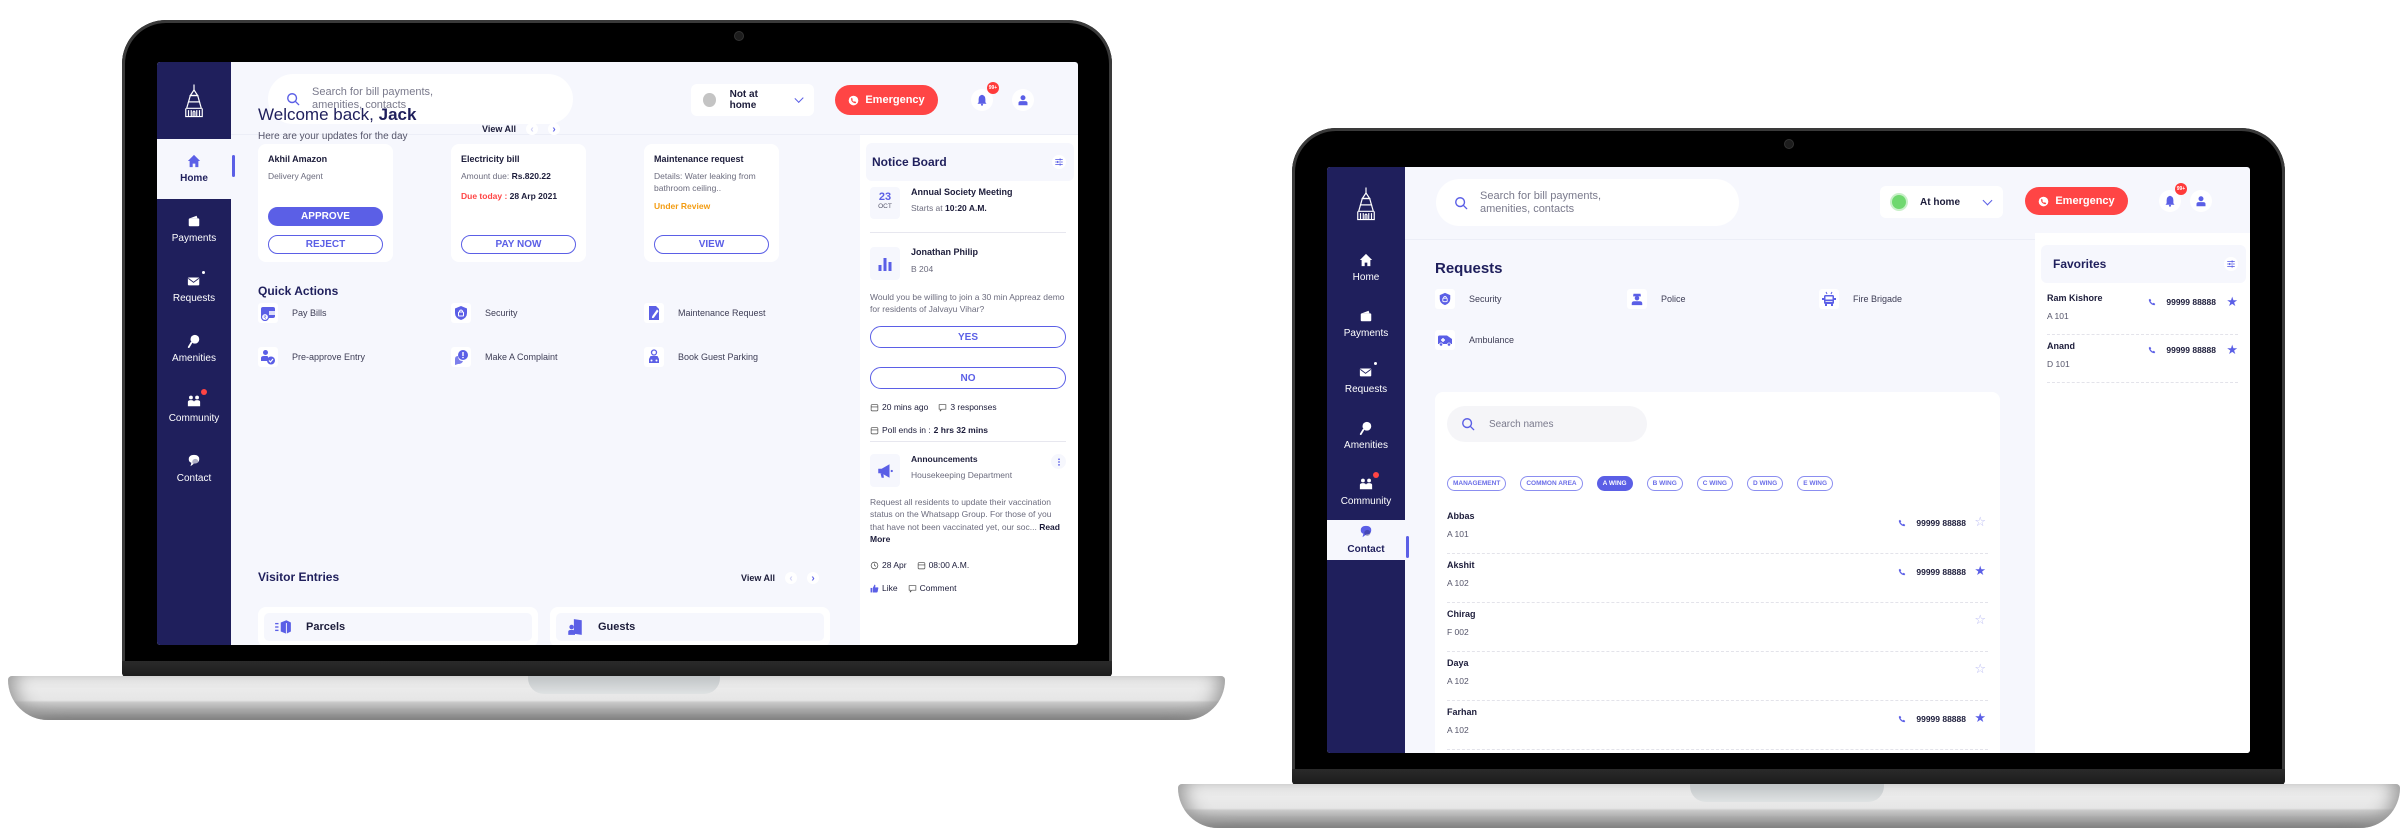  What do you see at coordinates (982, 100) in the screenshot?
I see `bell-icon` at bounding box center [982, 100].